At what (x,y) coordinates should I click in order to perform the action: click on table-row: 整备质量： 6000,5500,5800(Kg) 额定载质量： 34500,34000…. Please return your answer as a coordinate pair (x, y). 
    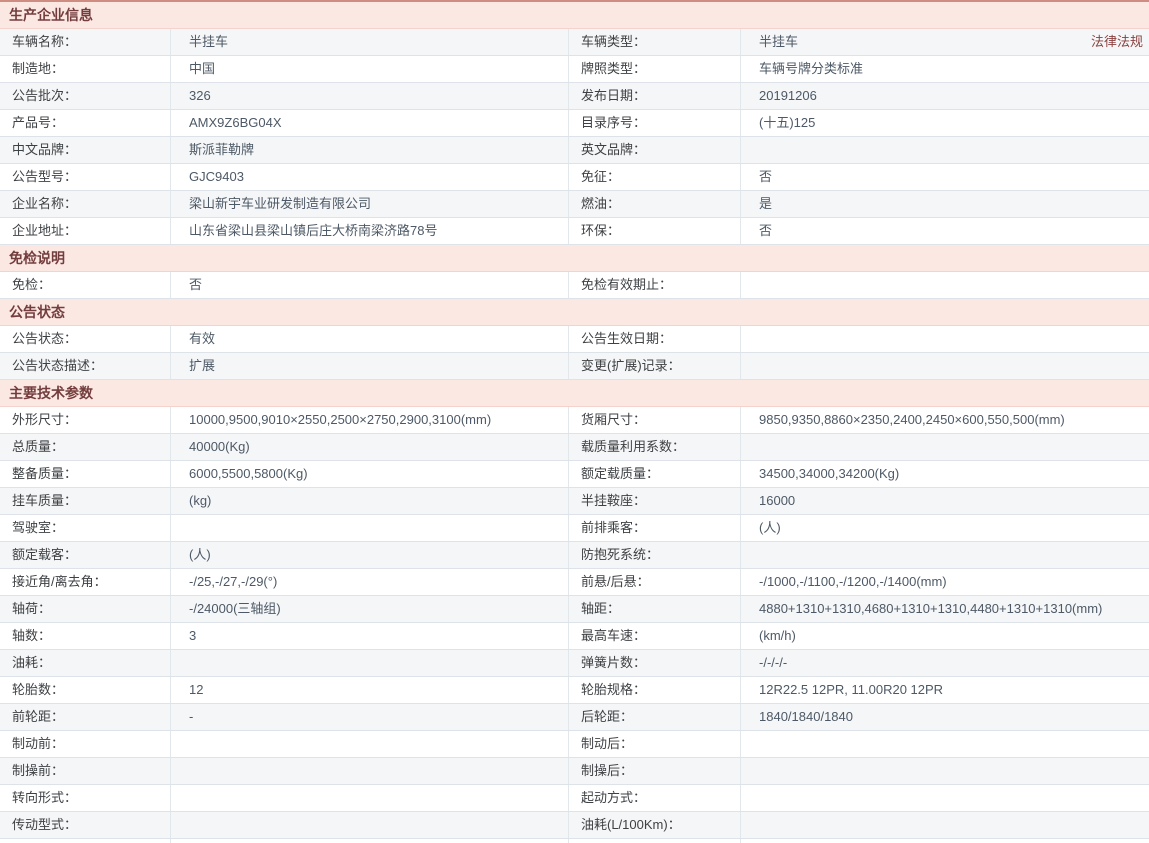
    Looking at the image, I should click on (574, 474).